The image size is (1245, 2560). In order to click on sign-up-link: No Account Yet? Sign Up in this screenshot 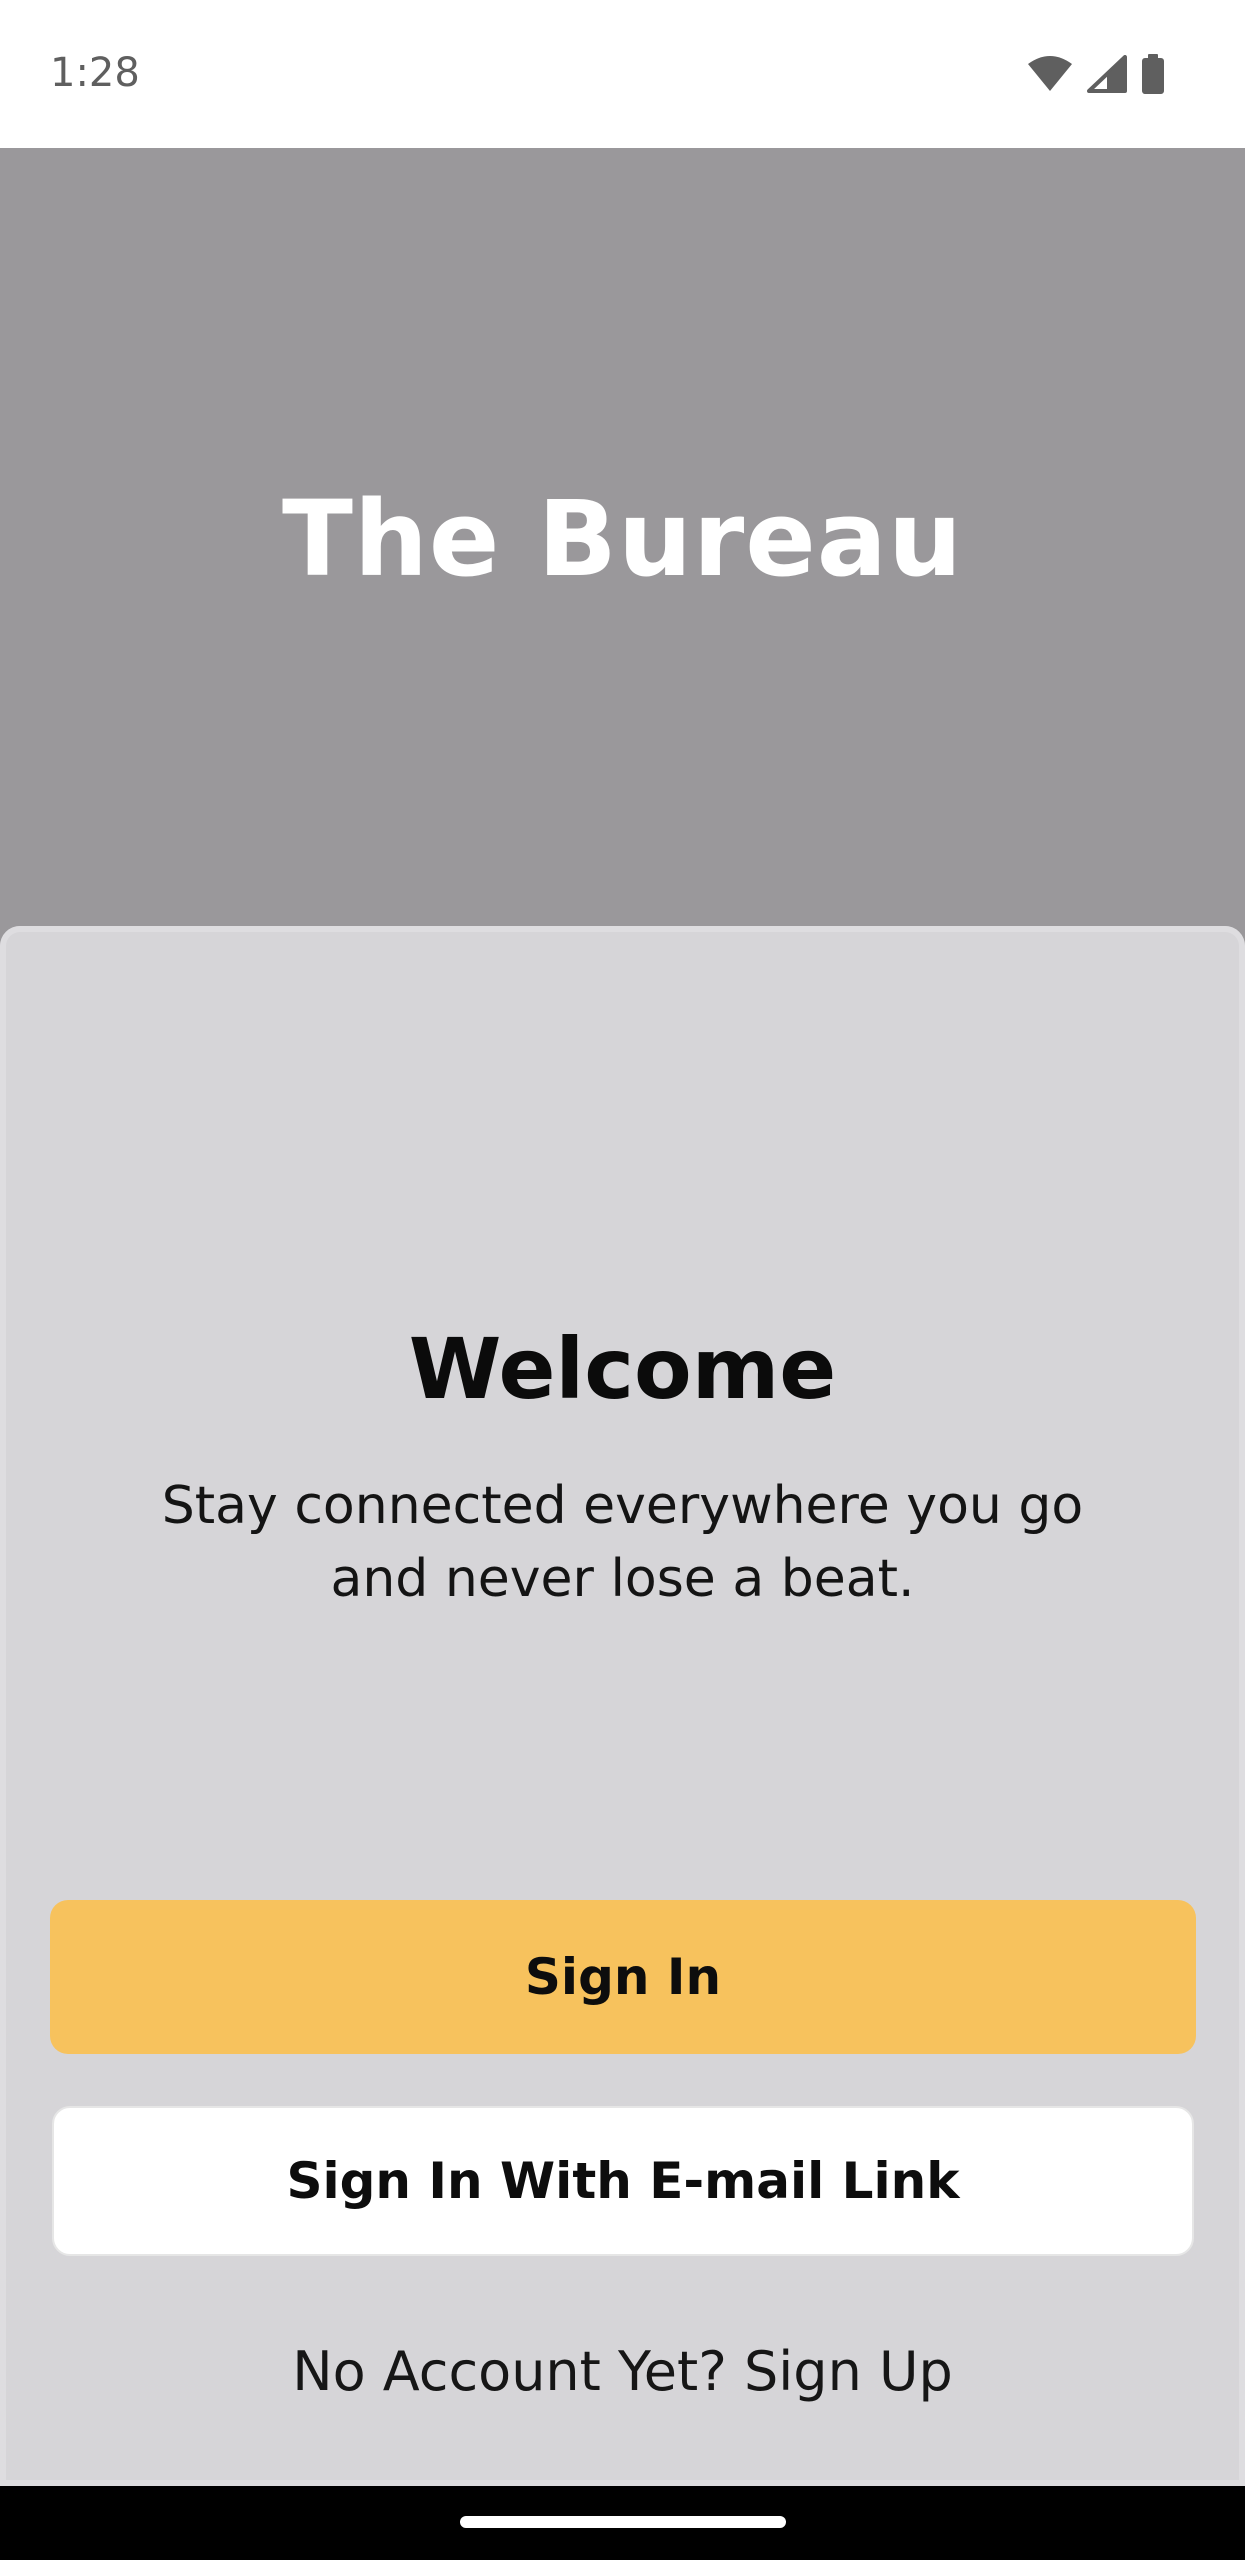, I will do `click(622, 2371)`.